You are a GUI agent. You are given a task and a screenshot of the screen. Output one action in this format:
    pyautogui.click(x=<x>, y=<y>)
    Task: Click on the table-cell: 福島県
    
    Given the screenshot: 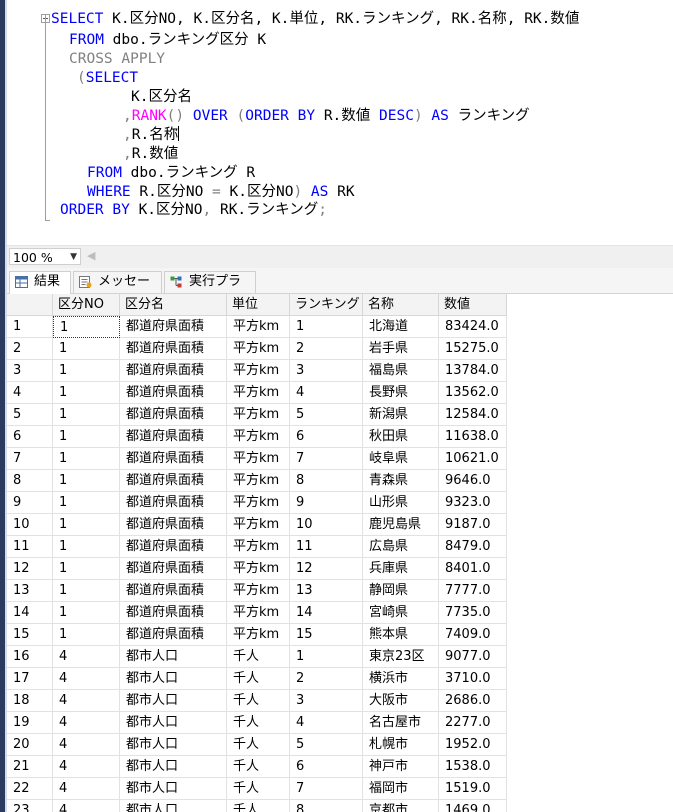 What is the action you would take?
    pyautogui.click(x=401, y=371)
    